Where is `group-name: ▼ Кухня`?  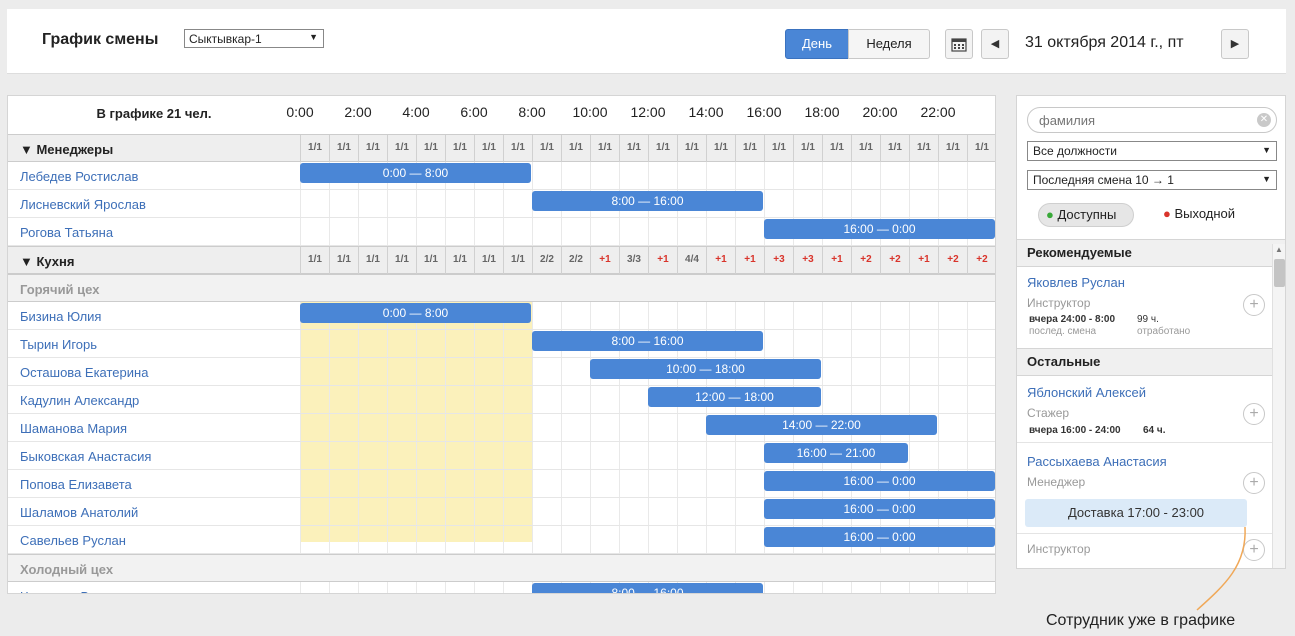 group-name: ▼ Кухня is located at coordinates (47, 261).